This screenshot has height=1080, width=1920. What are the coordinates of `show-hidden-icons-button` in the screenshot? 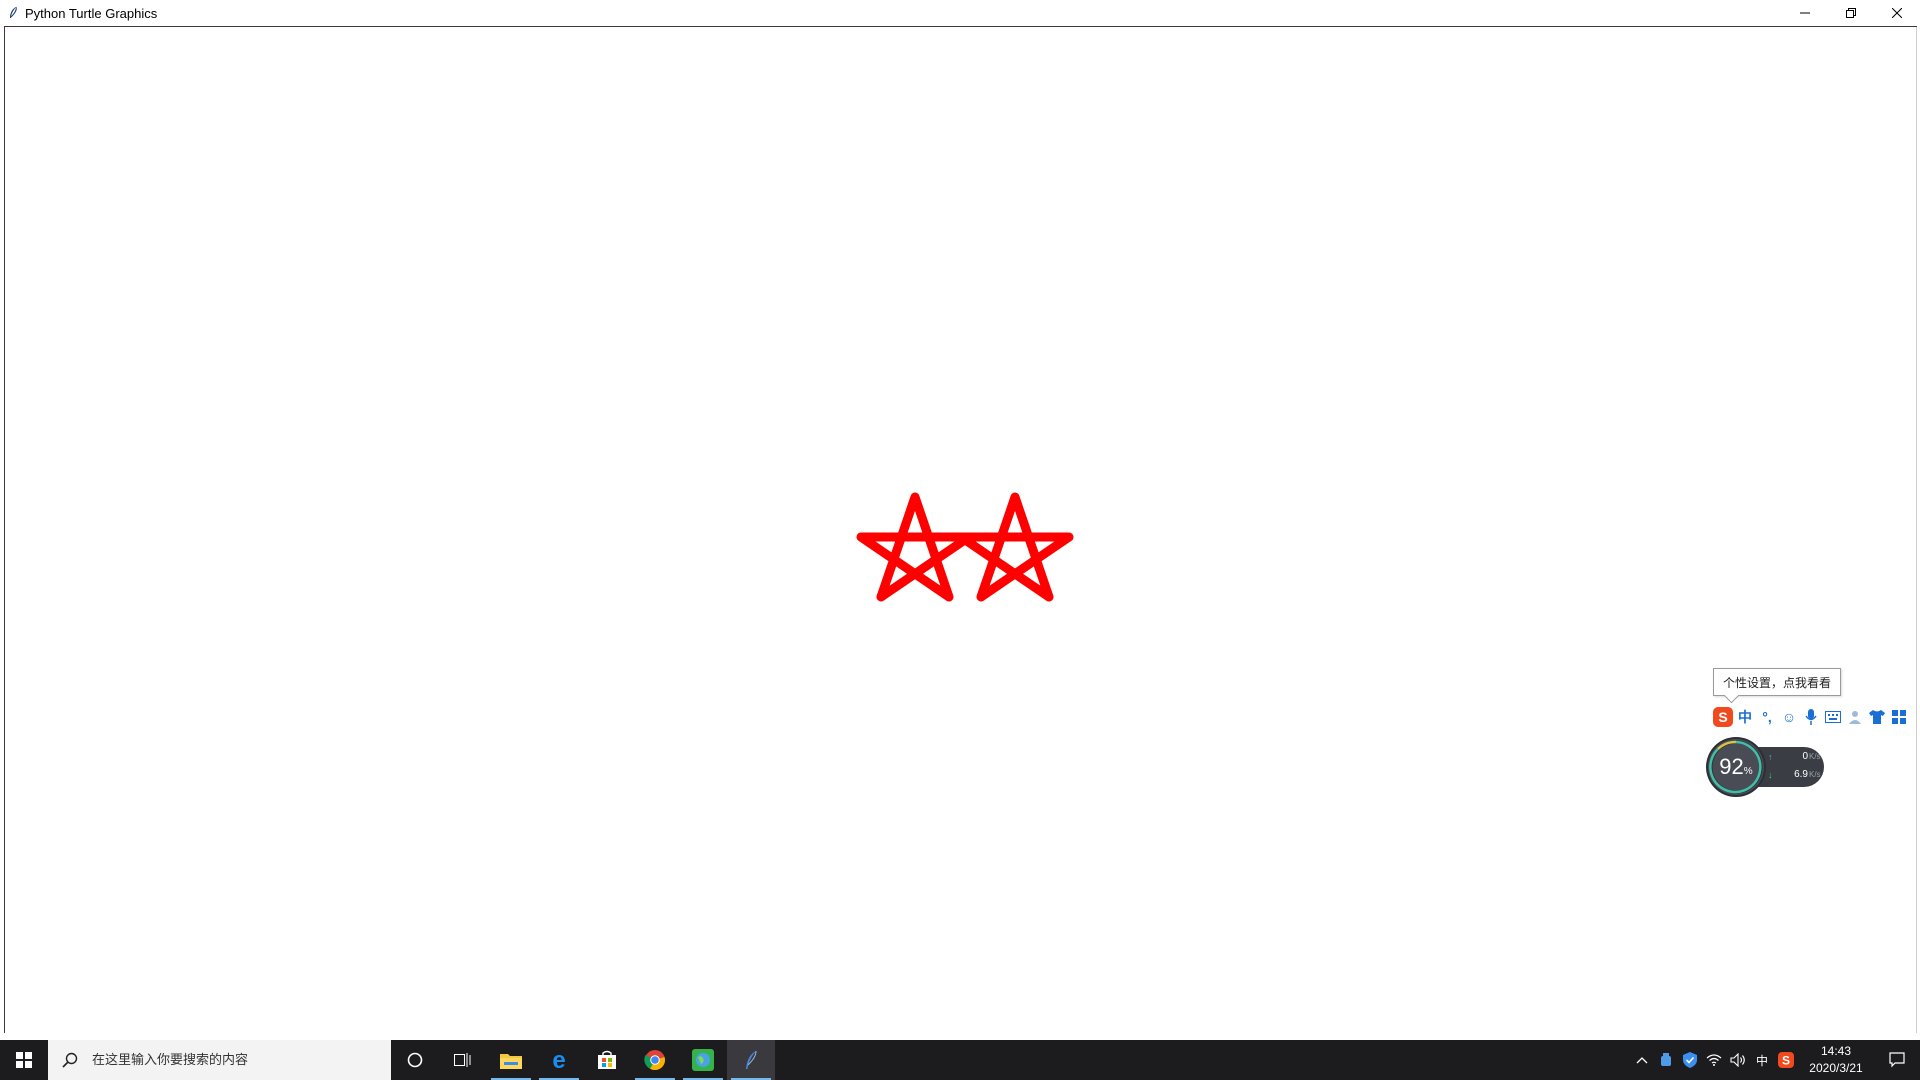 It's located at (1642, 1060).